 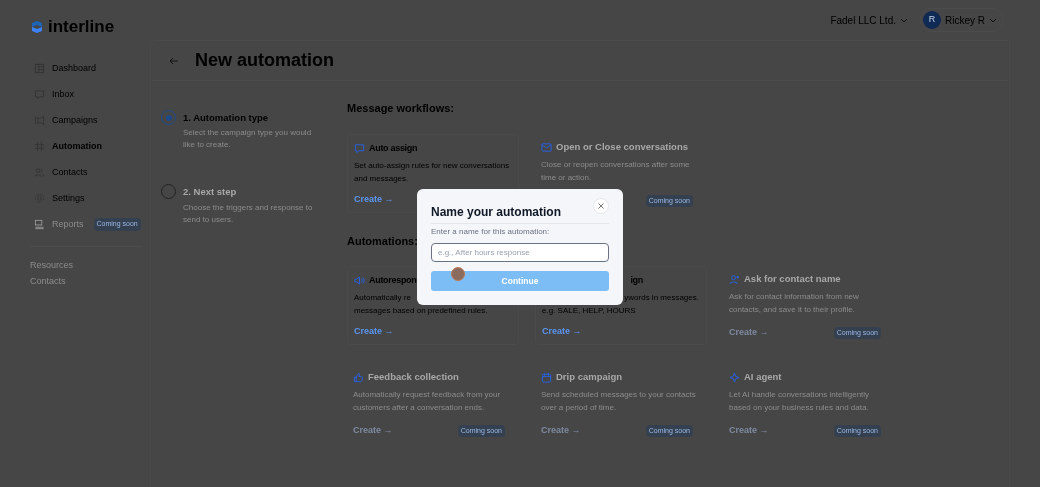 What do you see at coordinates (393, 280) in the screenshot?
I see `card-title: Autorespon` at bounding box center [393, 280].